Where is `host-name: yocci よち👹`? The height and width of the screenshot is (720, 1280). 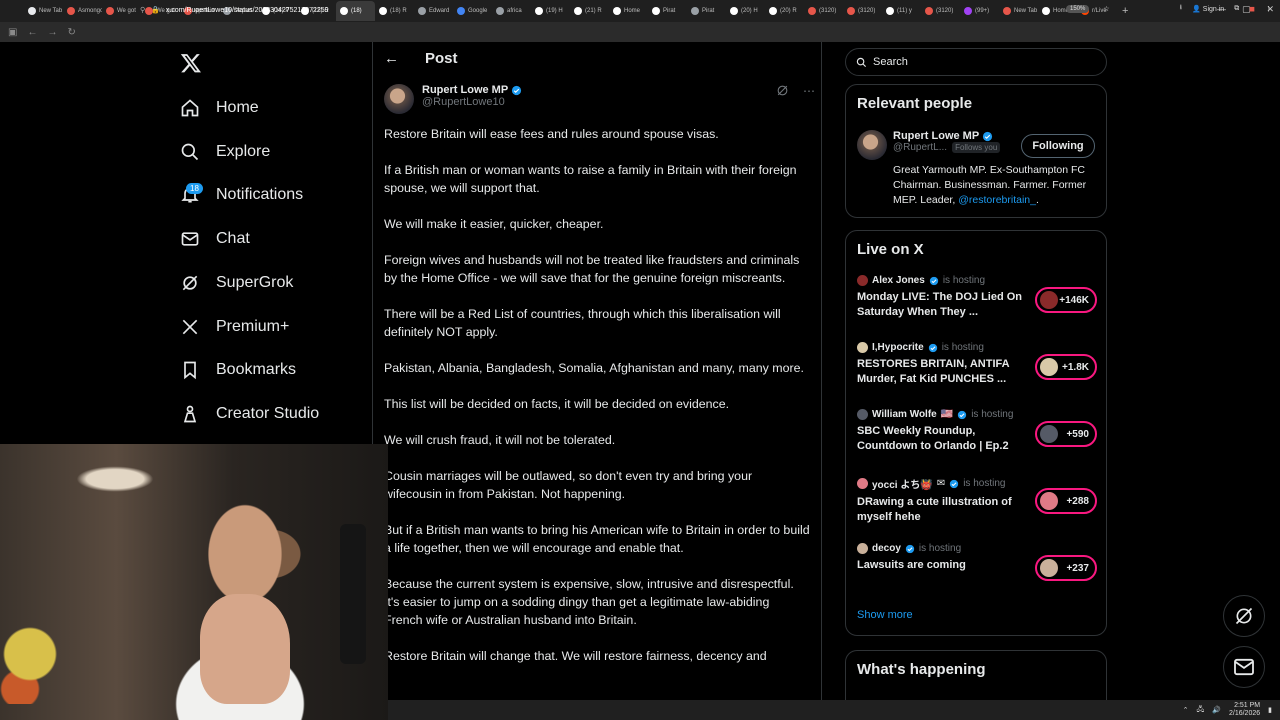
host-name: yocci よち👹 is located at coordinates (902, 485).